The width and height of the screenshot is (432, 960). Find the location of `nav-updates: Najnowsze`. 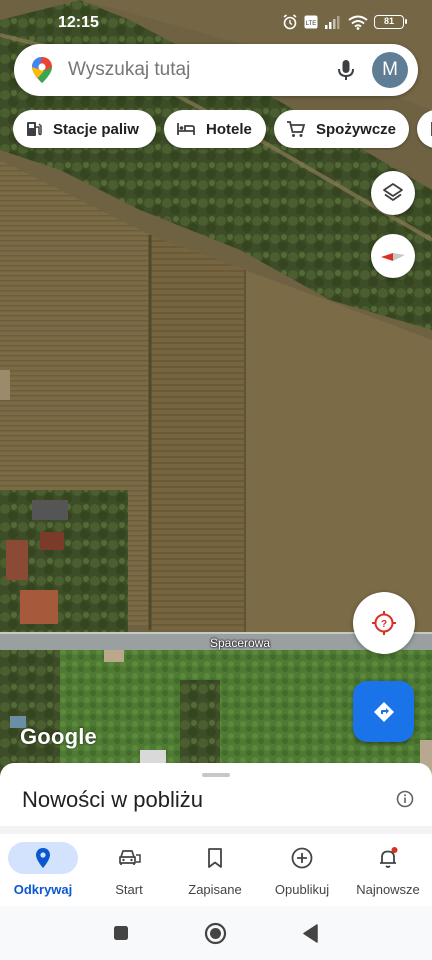

nav-updates: Najnowsze is located at coordinates (388, 870).